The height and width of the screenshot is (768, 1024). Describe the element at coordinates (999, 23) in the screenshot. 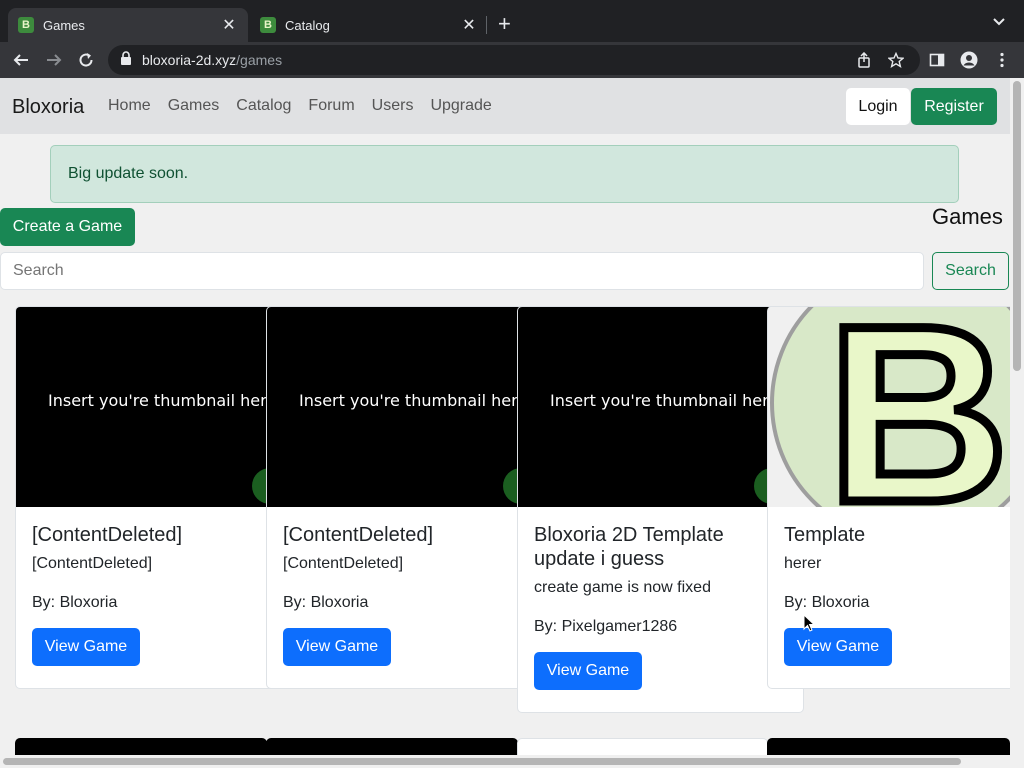

I see `tab-search-chevron-icon` at that location.